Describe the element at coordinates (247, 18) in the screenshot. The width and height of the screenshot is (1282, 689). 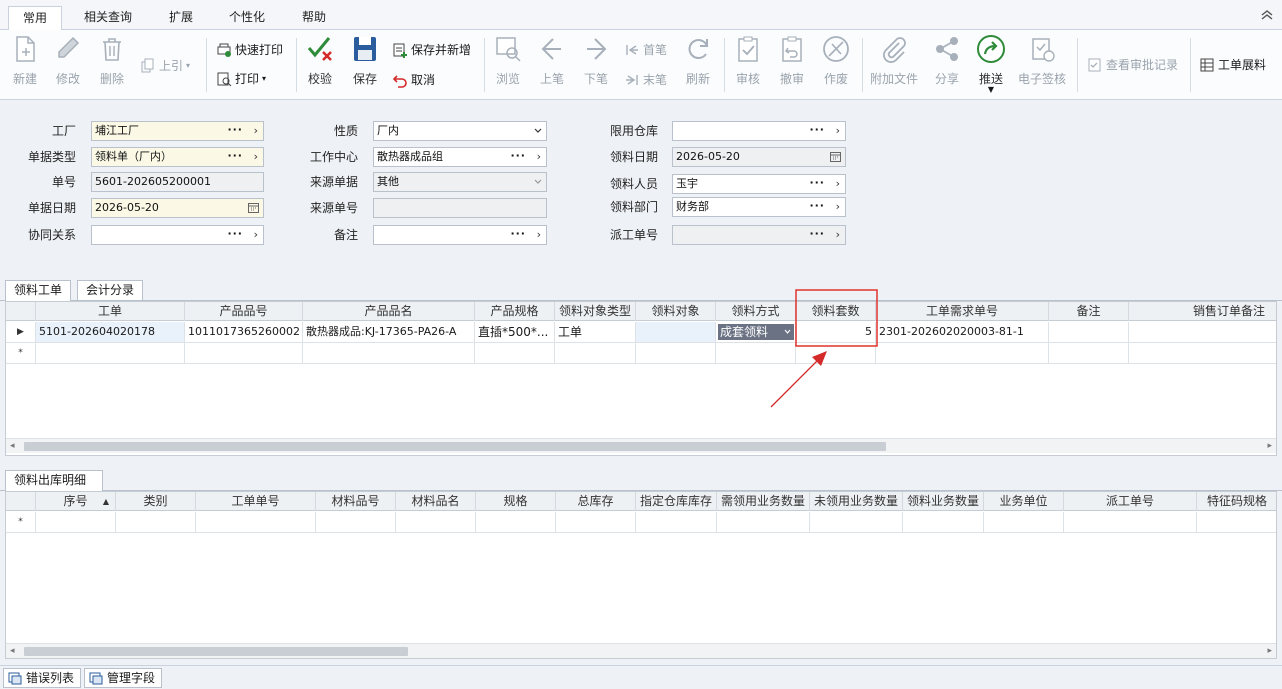
I see `tab-personalize: 个性化` at that location.